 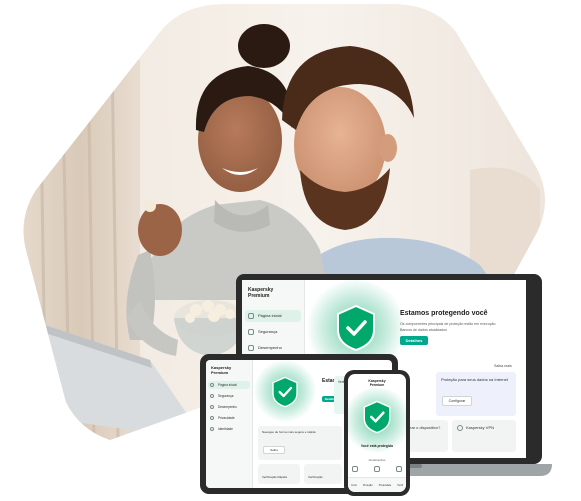 What do you see at coordinates (503, 366) in the screenshot?
I see `see-more-link: Saiba mais` at bounding box center [503, 366].